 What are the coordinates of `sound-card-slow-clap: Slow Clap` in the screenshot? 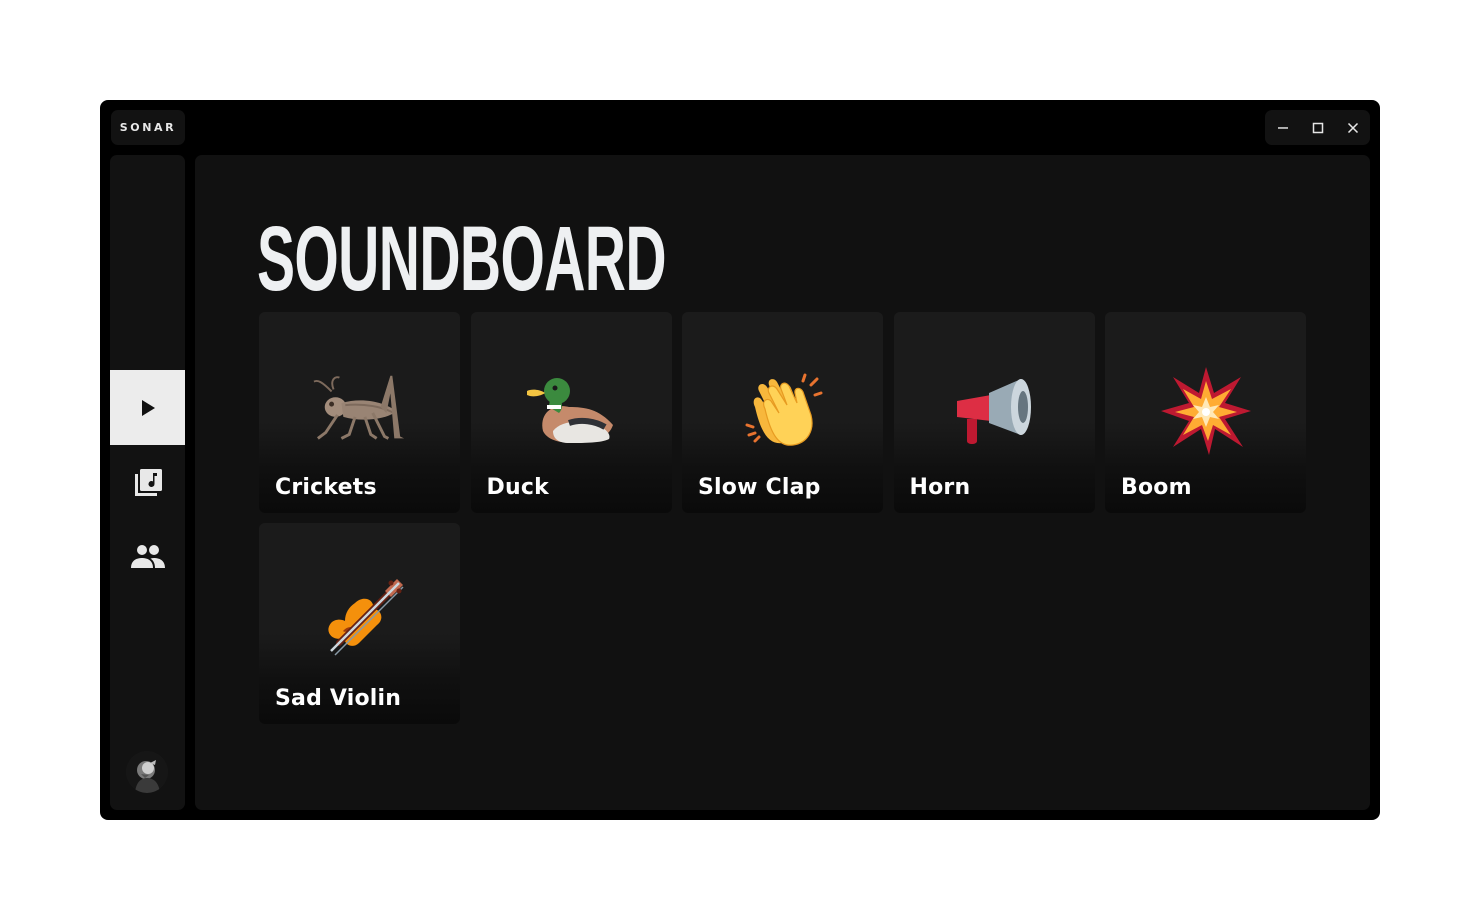 It's located at (782, 412).